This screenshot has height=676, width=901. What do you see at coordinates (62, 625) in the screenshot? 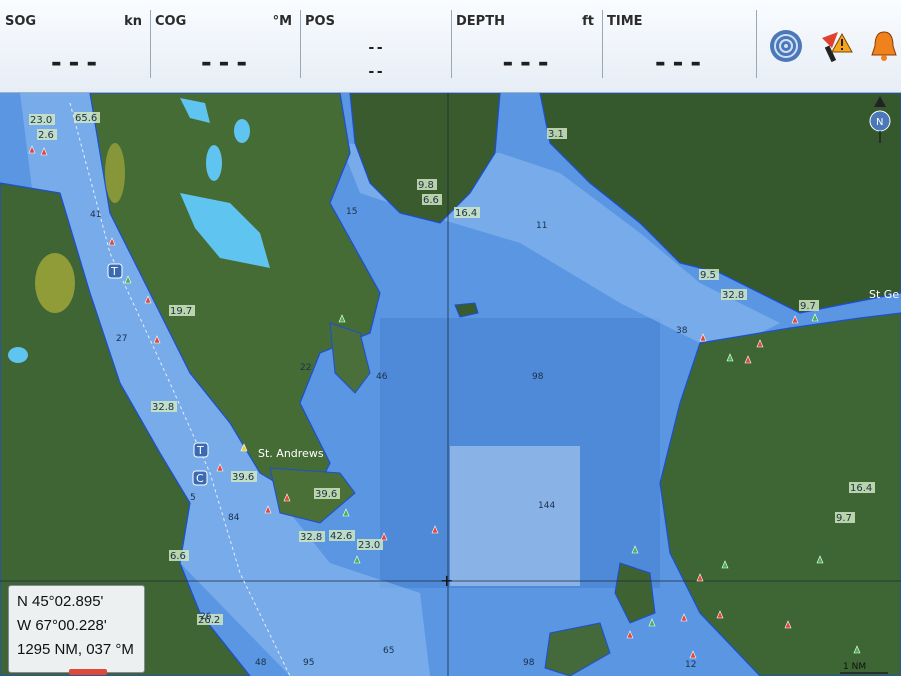
I see `longitude: W 67°00.228'` at bounding box center [62, 625].